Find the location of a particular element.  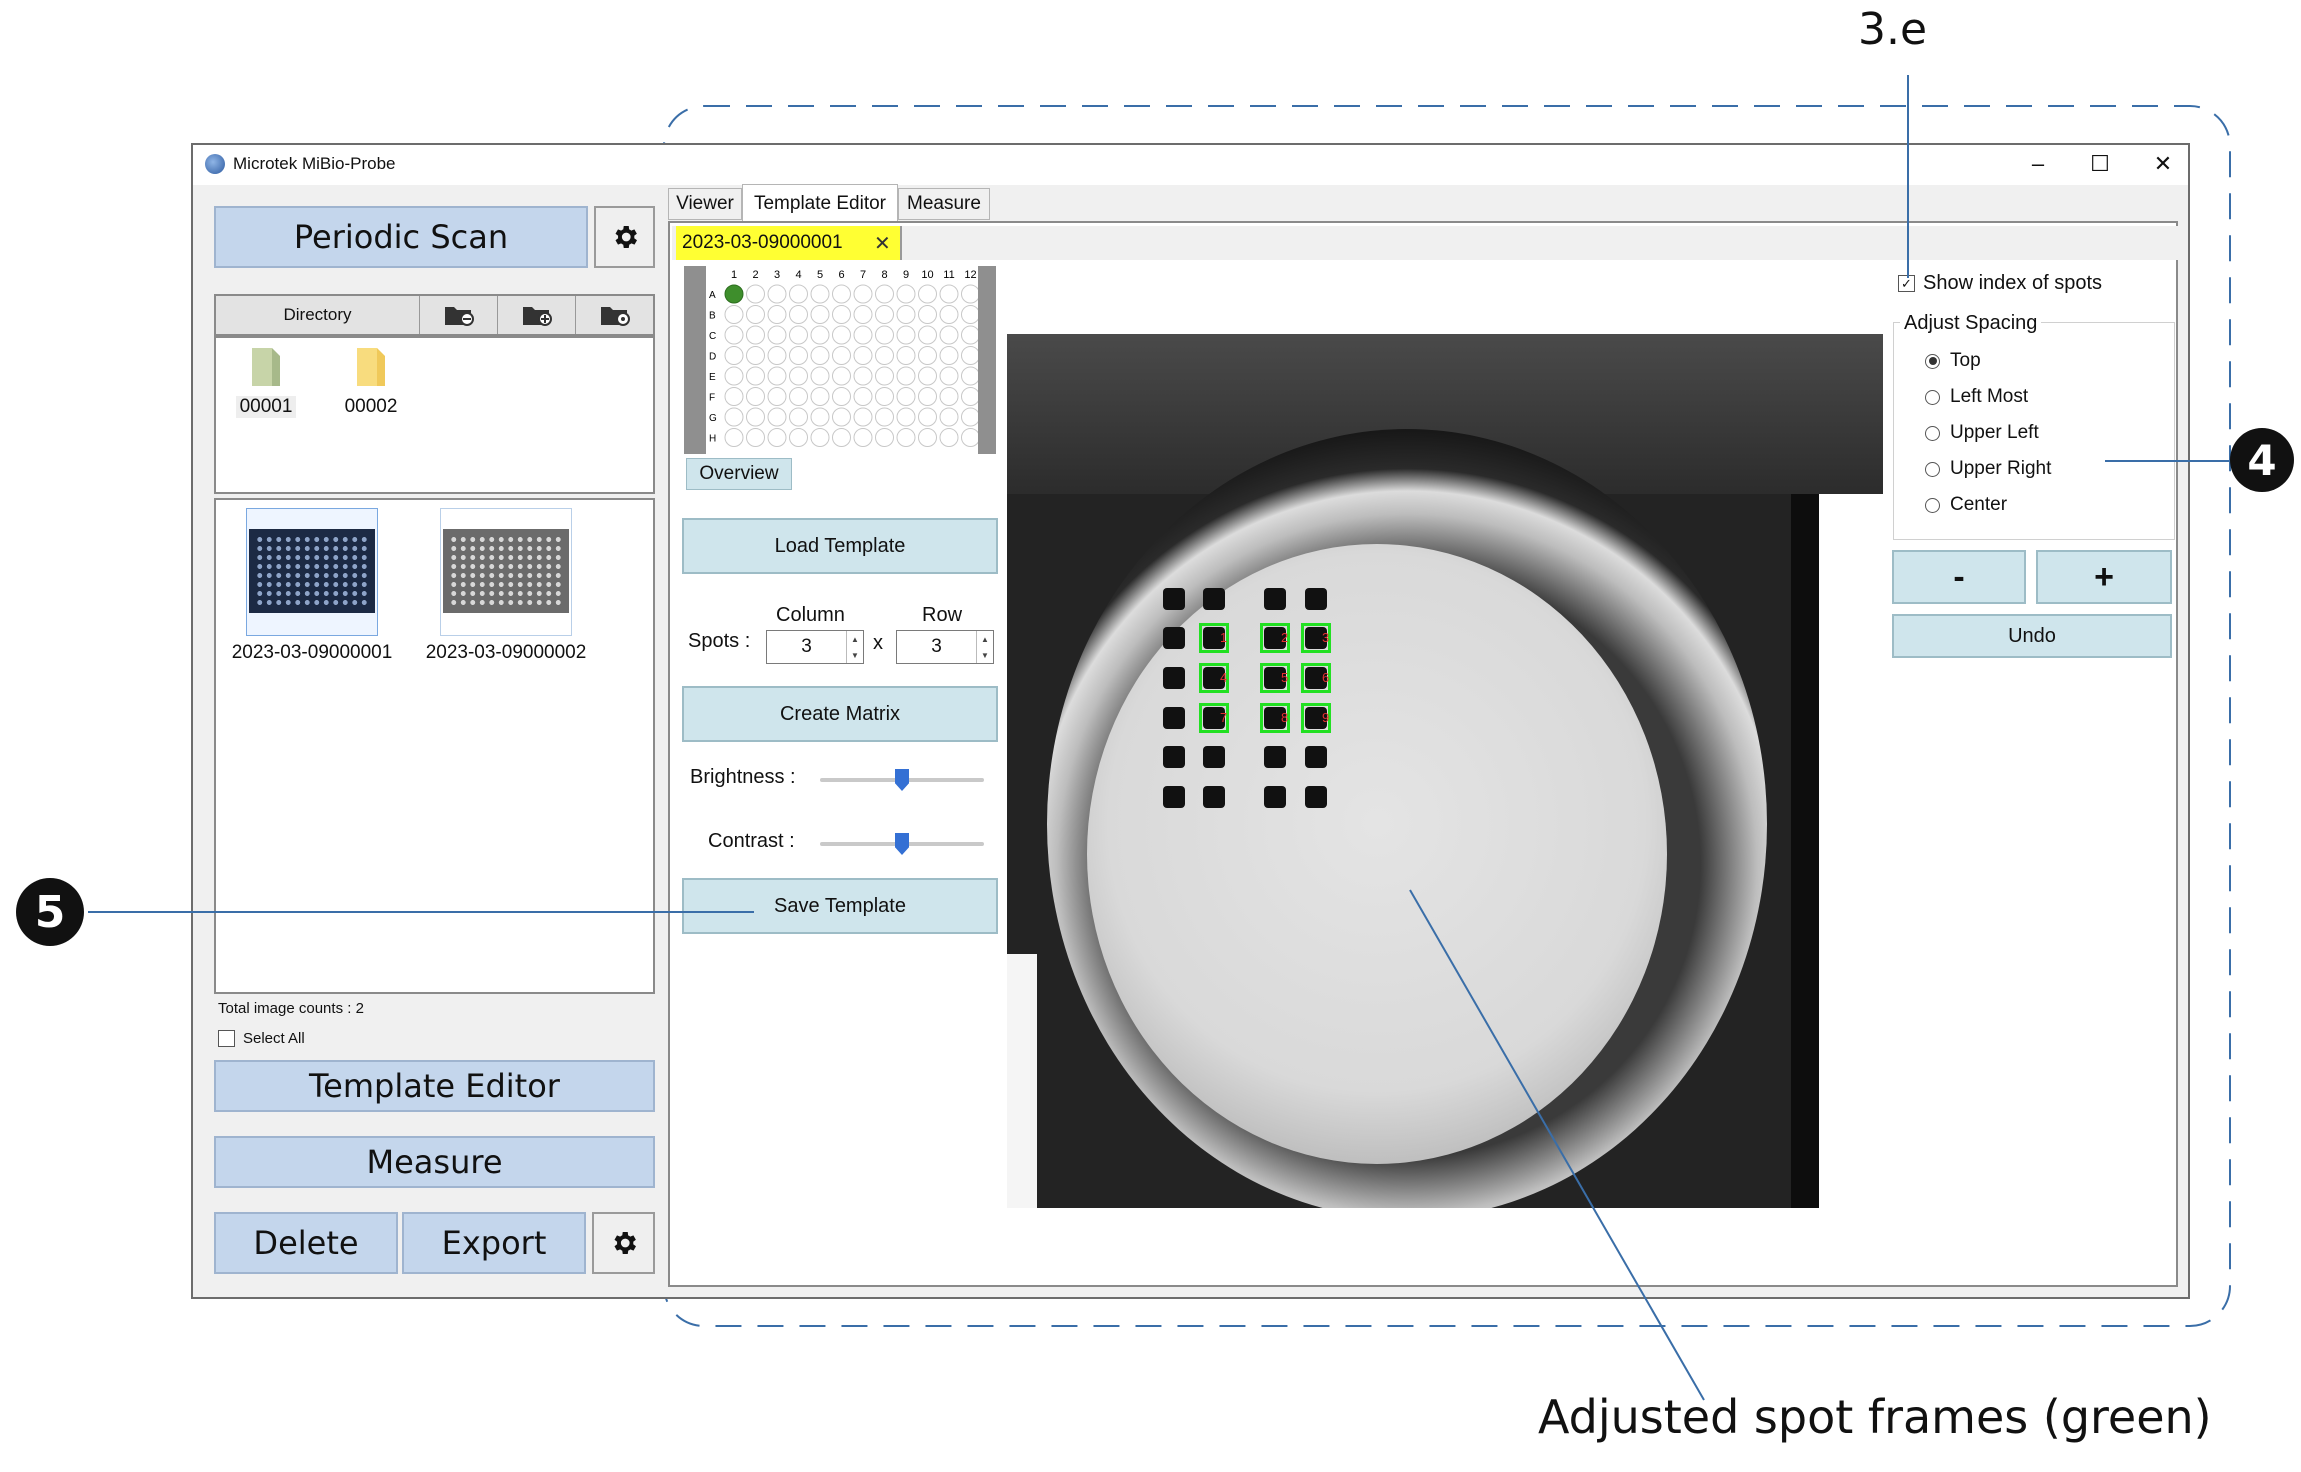

contrast-slider is located at coordinates (902, 844).